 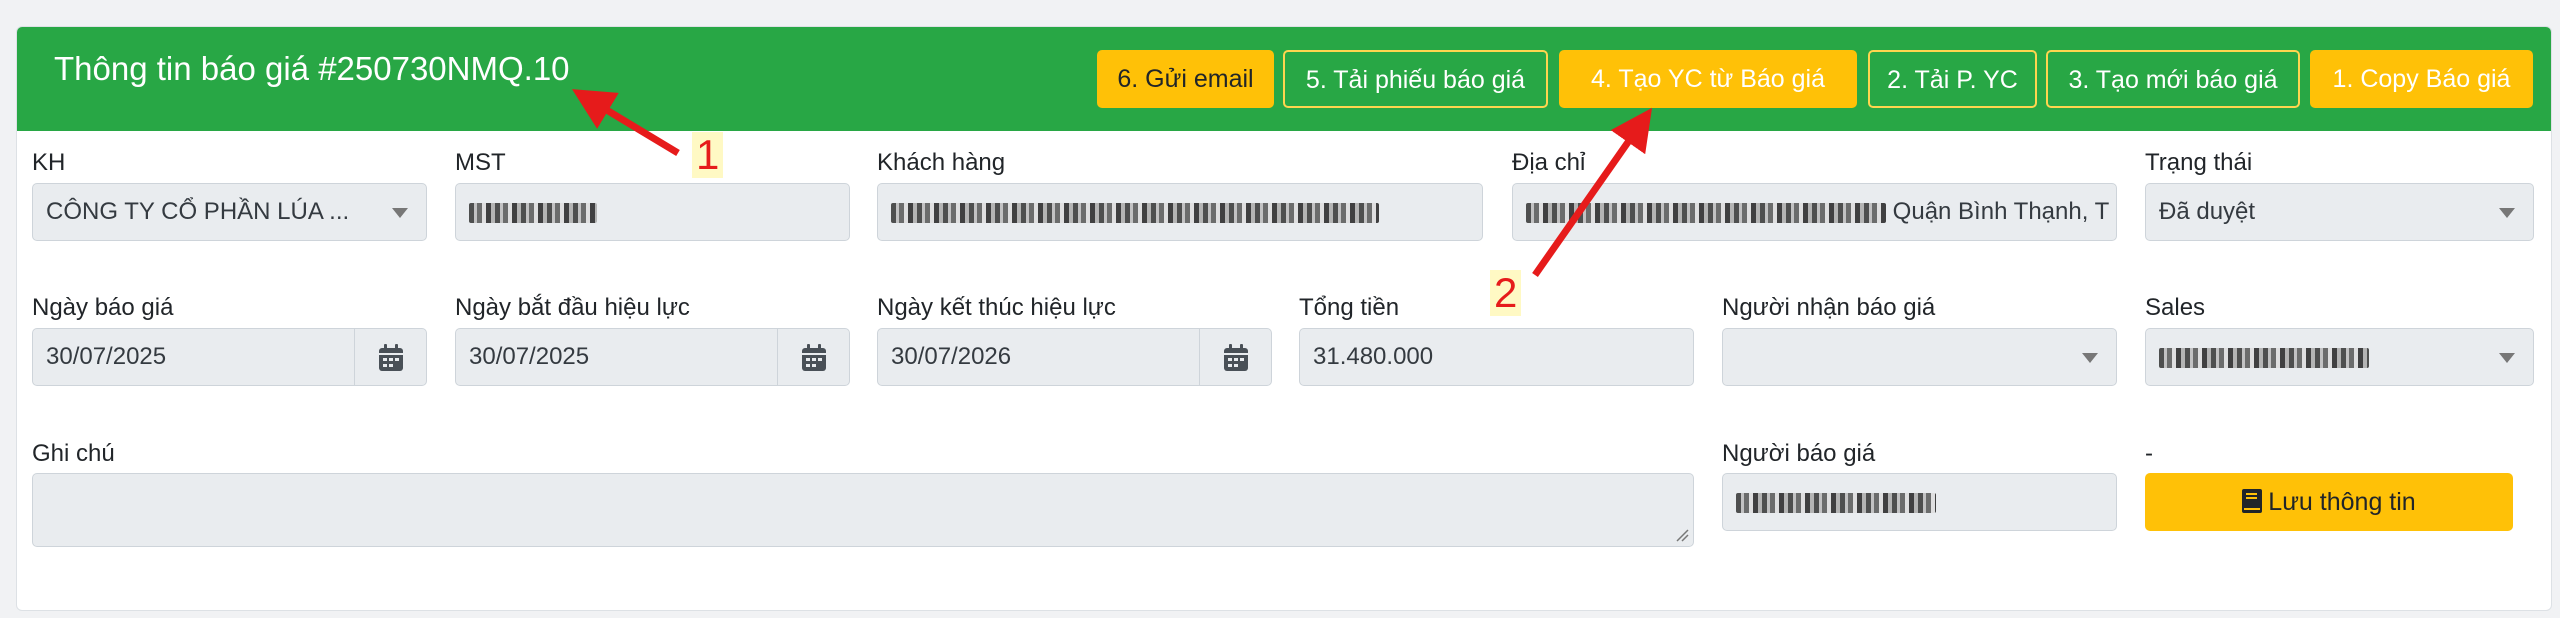 I want to click on ngay-bat-dau-label: Ngày bắt đầu hiệu lực, so click(x=572, y=307).